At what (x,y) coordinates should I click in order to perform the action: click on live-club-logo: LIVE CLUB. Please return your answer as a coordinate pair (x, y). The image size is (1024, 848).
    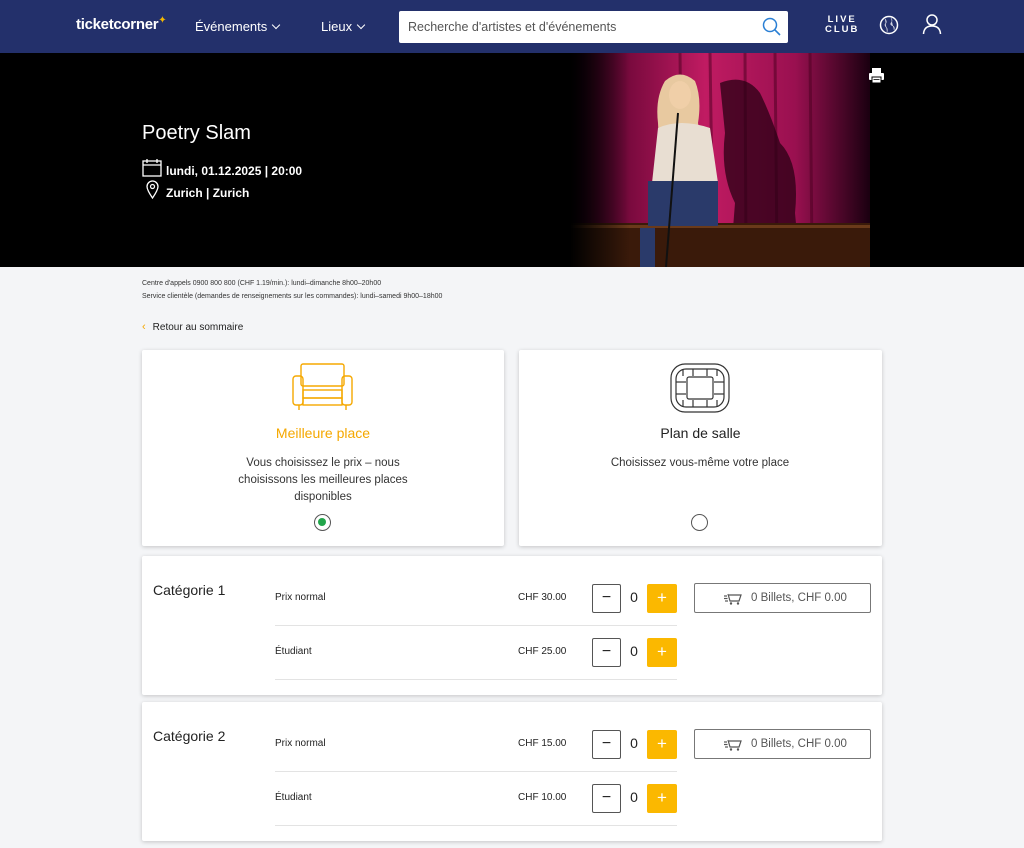
    Looking at the image, I should click on (842, 25).